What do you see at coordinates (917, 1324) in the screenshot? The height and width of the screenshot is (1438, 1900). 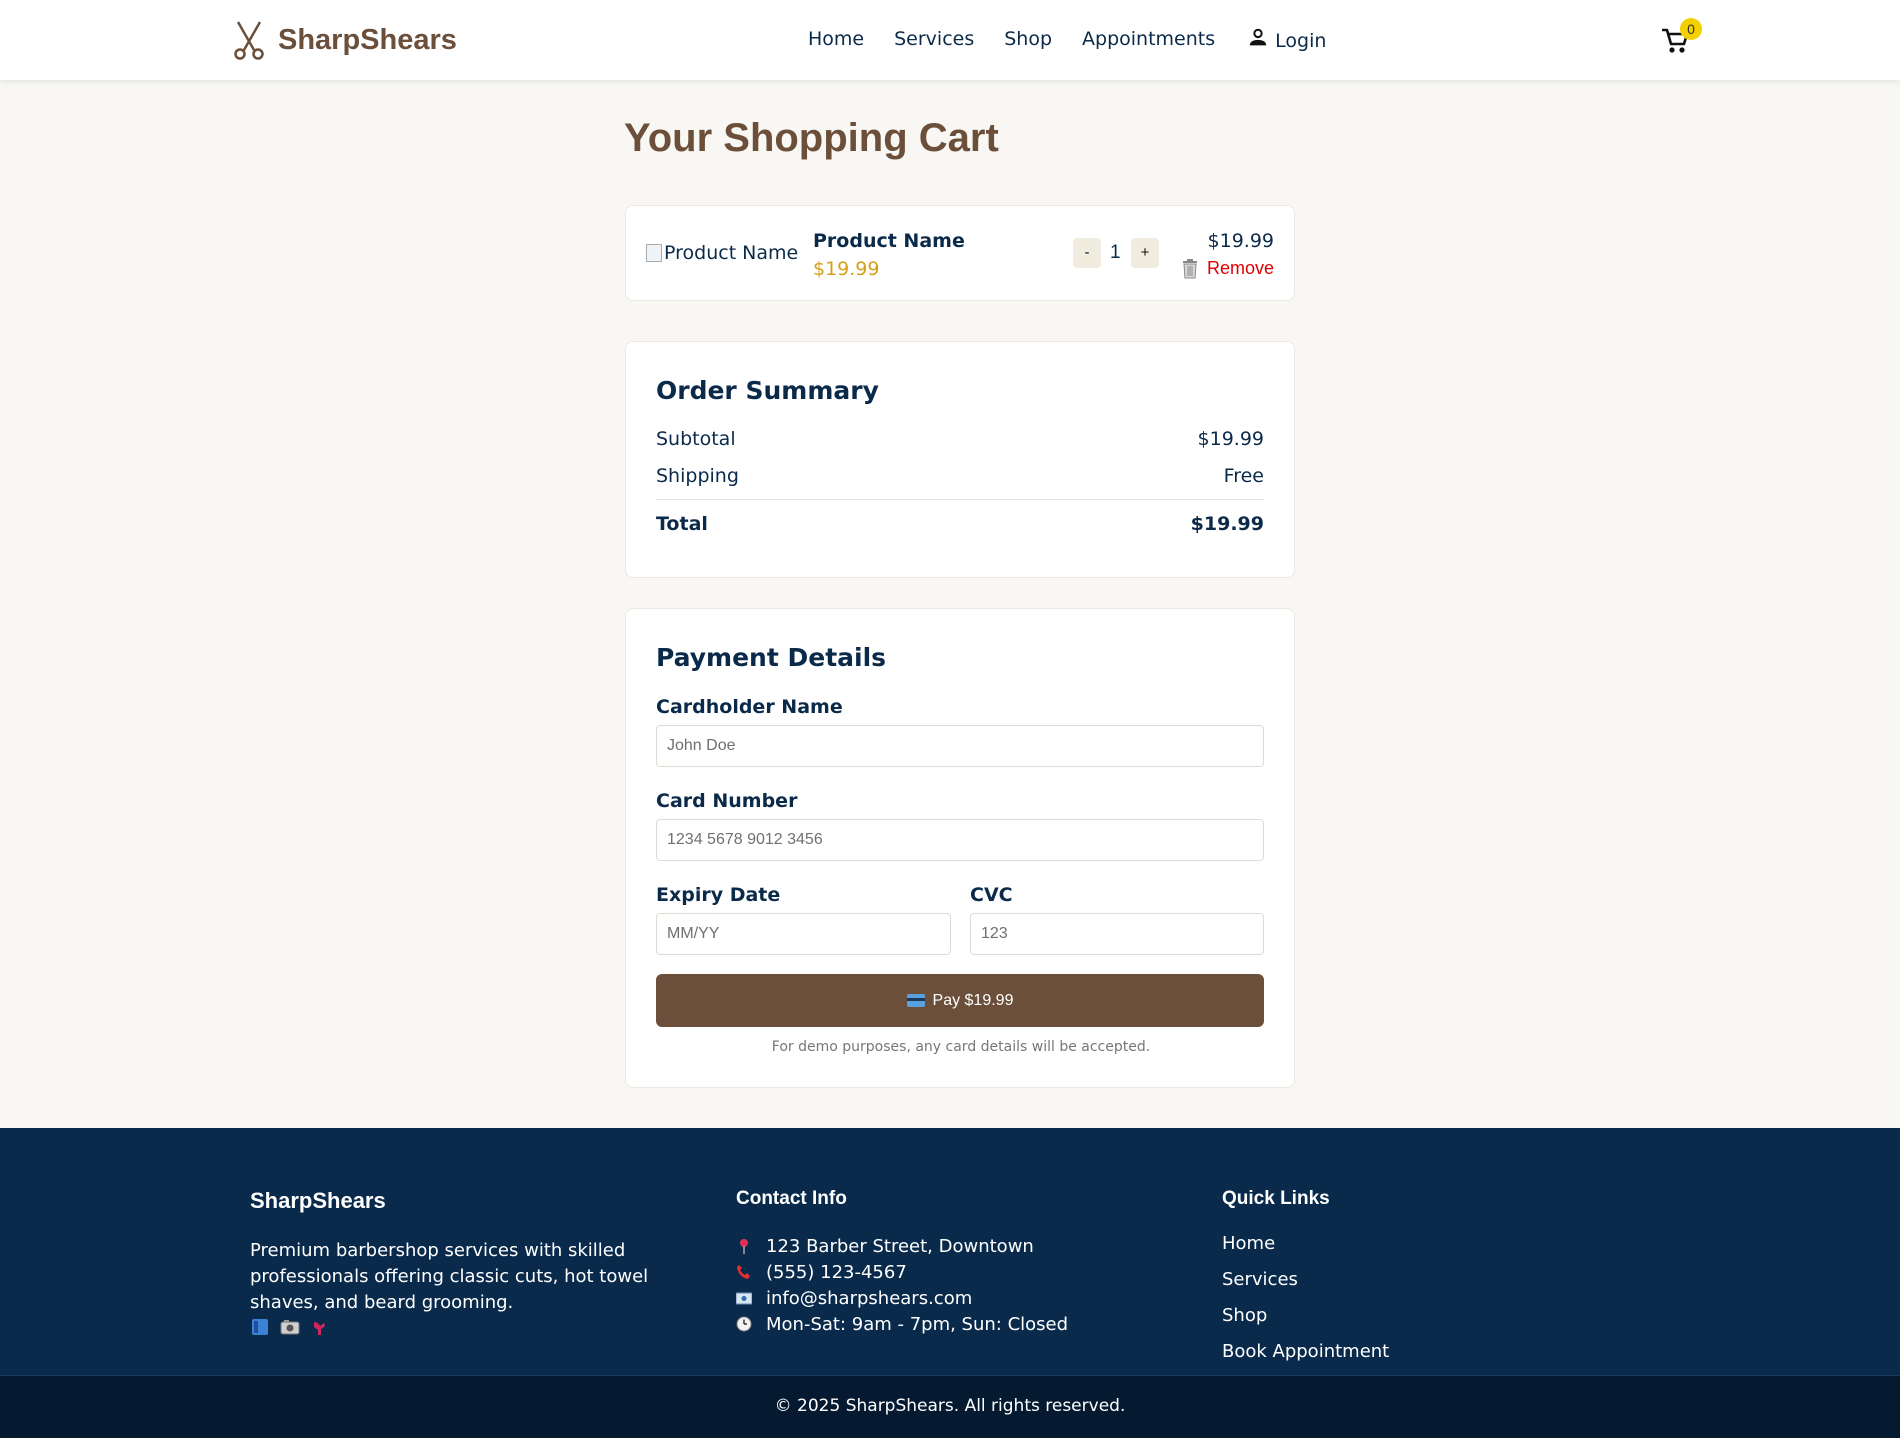 I see `hours-text: Mon-Sat: 9am - 7pm, Sun: Closed` at bounding box center [917, 1324].